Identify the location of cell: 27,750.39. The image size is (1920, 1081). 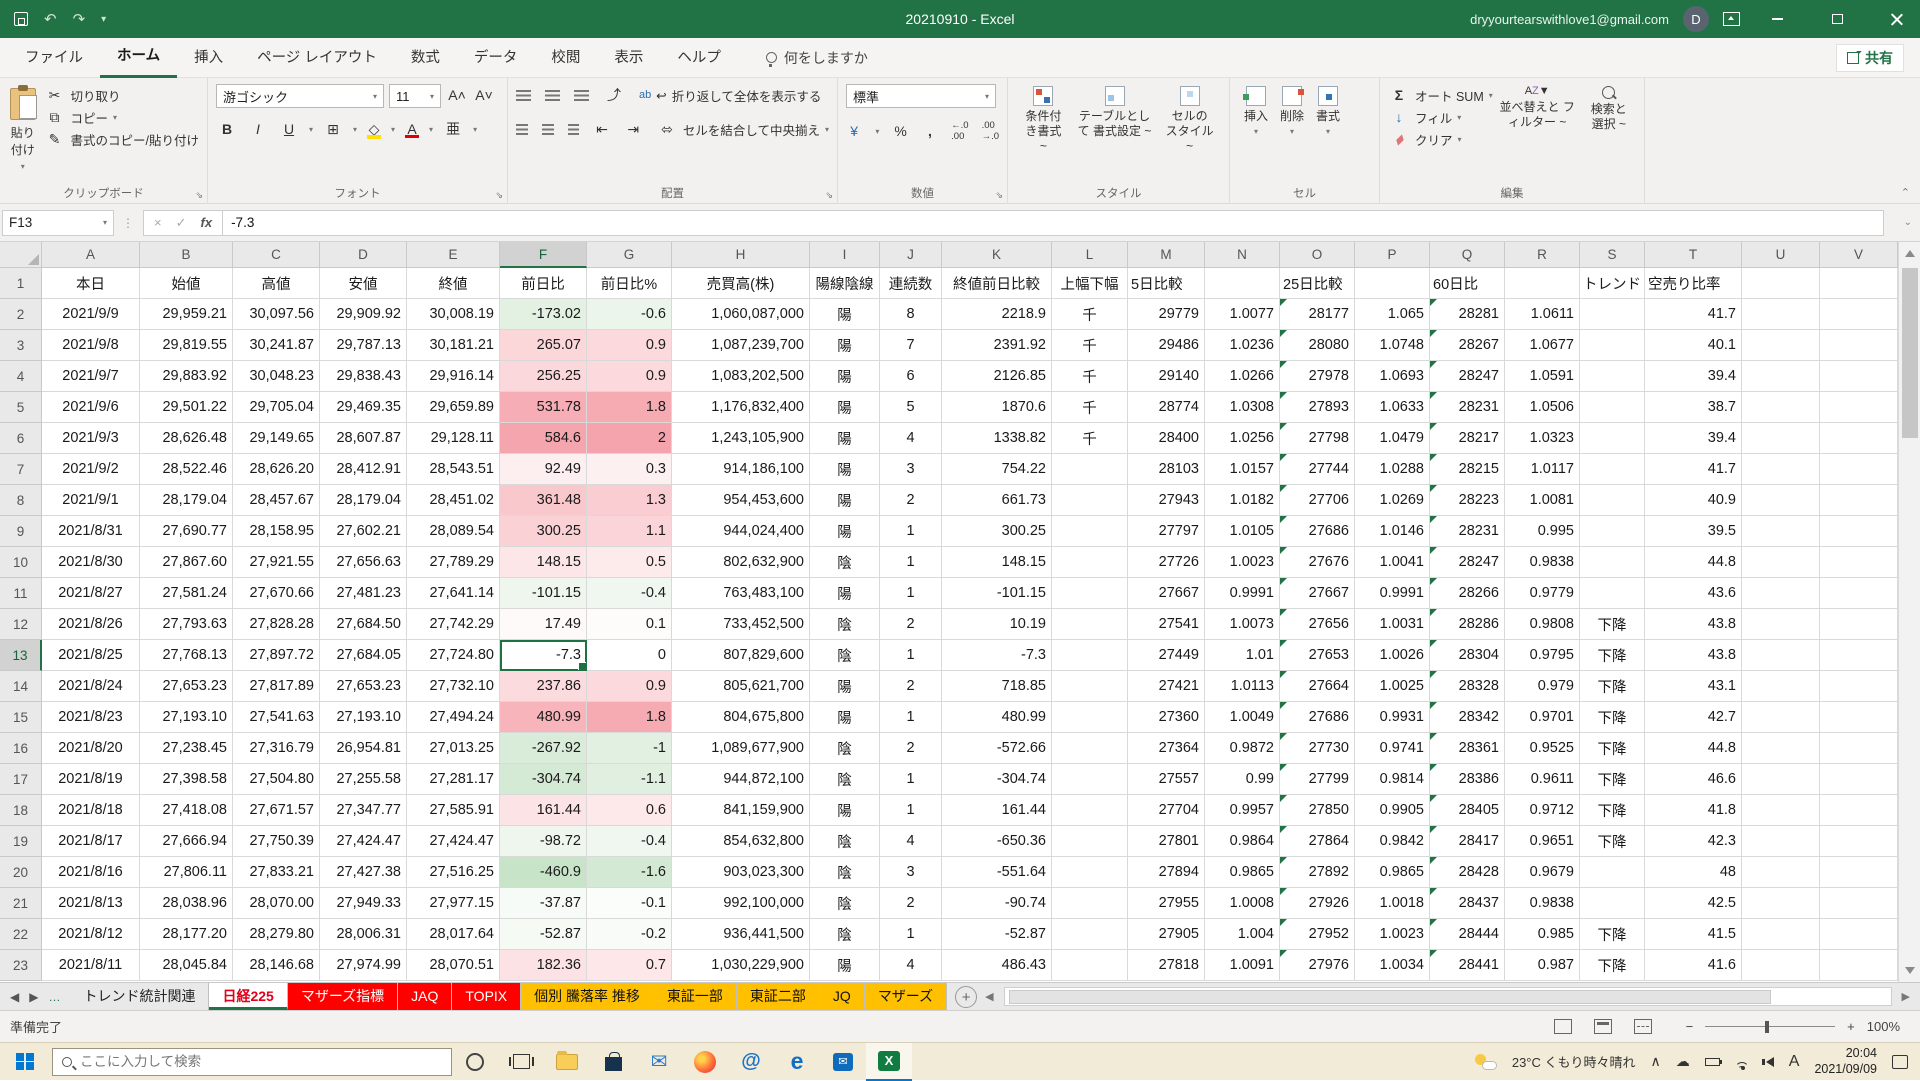
(276, 841).